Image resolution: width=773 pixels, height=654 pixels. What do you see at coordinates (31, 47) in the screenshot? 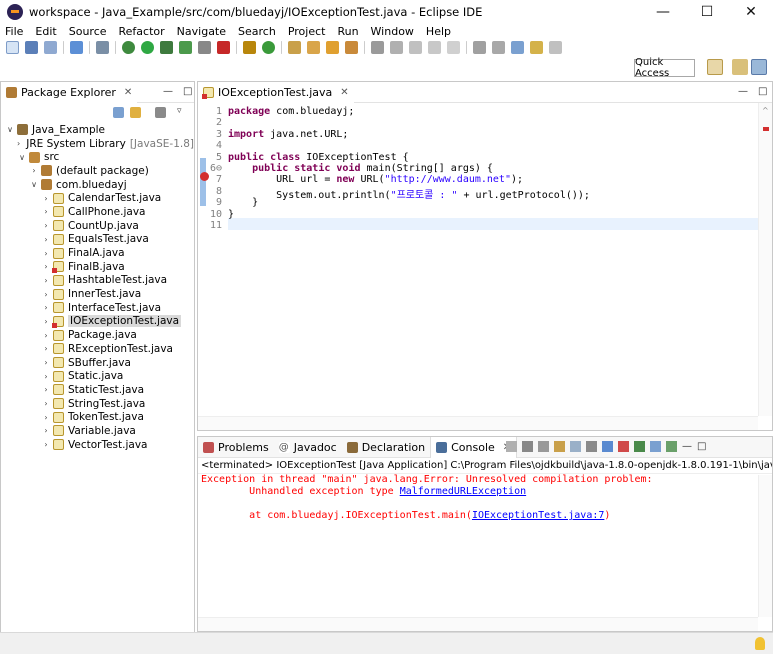
I see `save-icon` at bounding box center [31, 47].